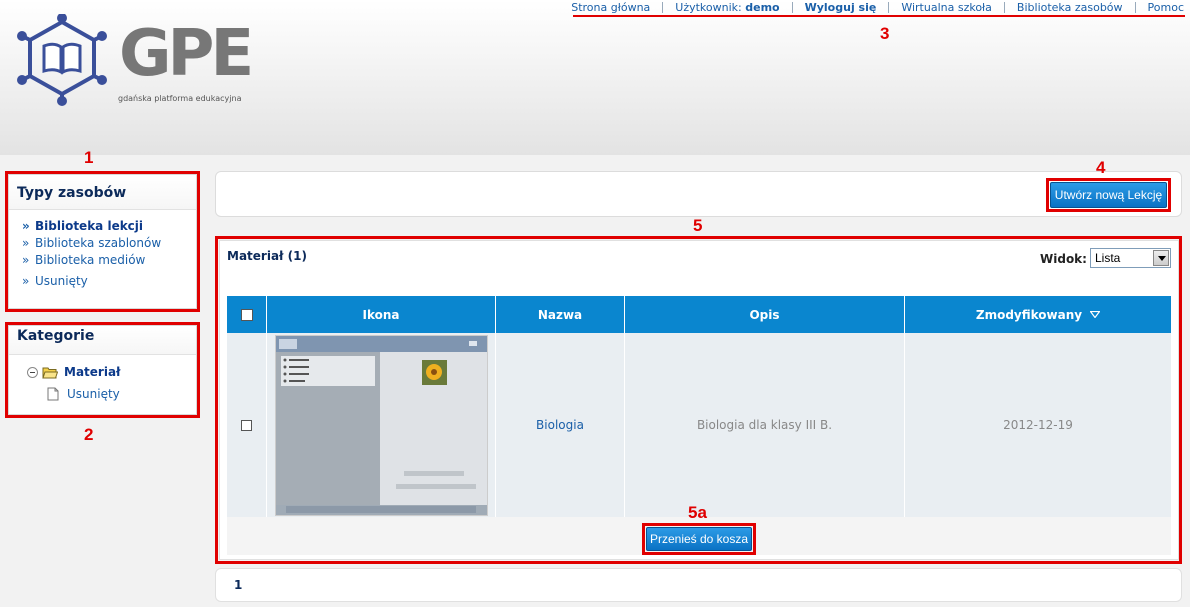 This screenshot has height=607, width=1190. Describe the element at coordinates (885, 33) in the screenshot. I see `annotation-3: 3` at that location.